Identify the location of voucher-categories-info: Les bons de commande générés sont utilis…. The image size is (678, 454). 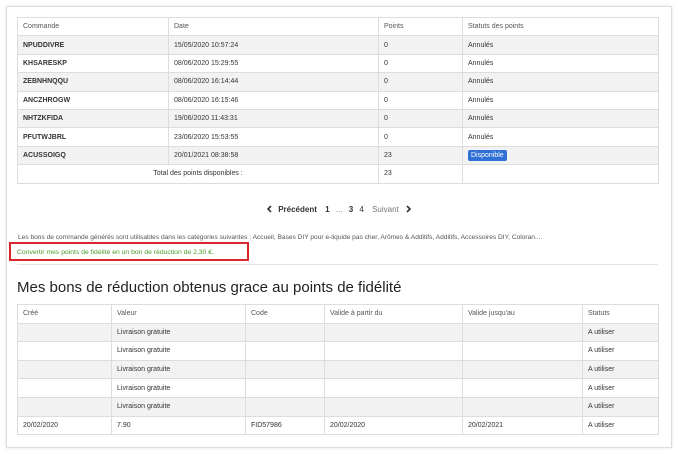
(280, 237).